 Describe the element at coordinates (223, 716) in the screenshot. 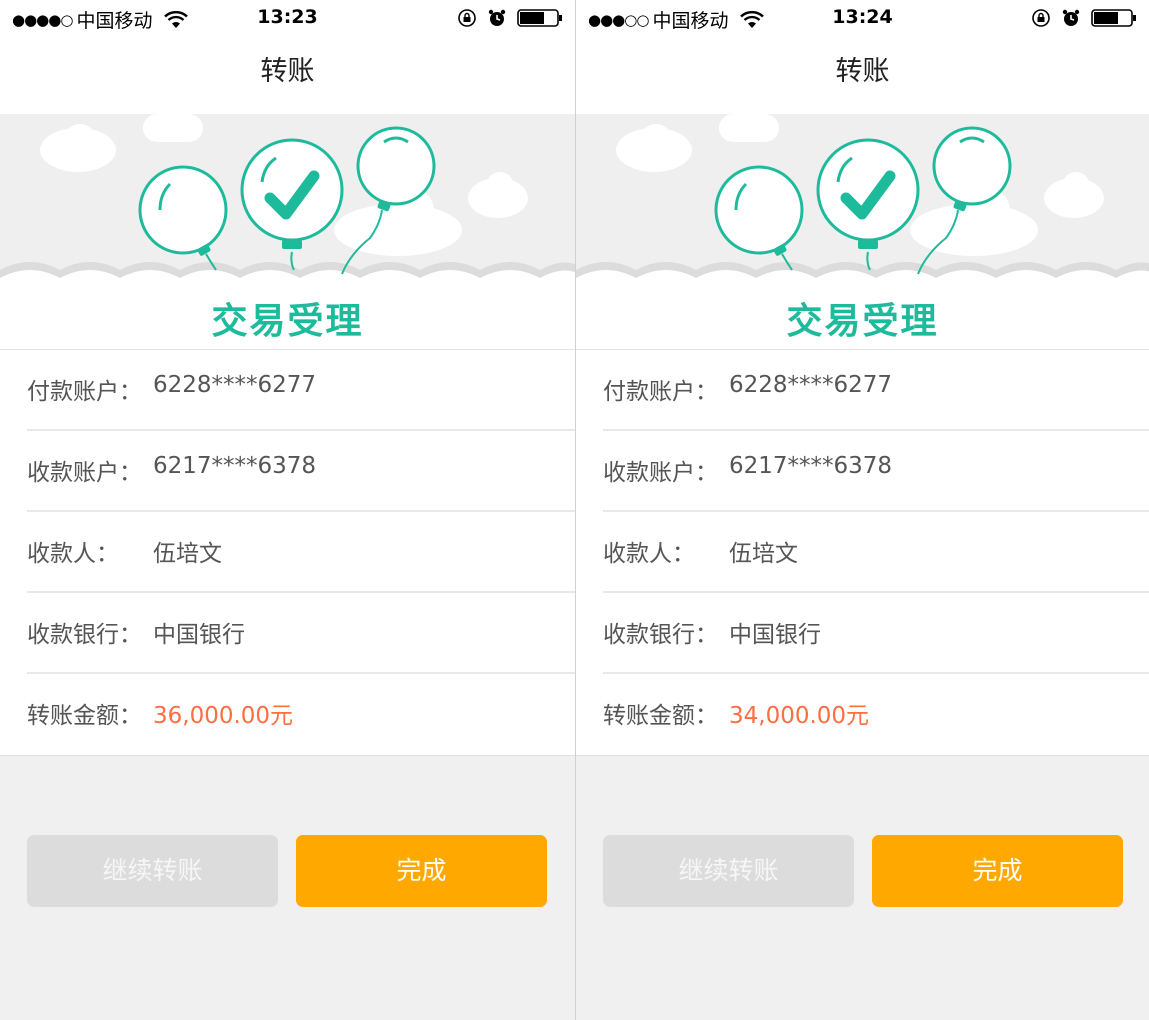

I see `transfer-amount: 36,000.00元` at that location.